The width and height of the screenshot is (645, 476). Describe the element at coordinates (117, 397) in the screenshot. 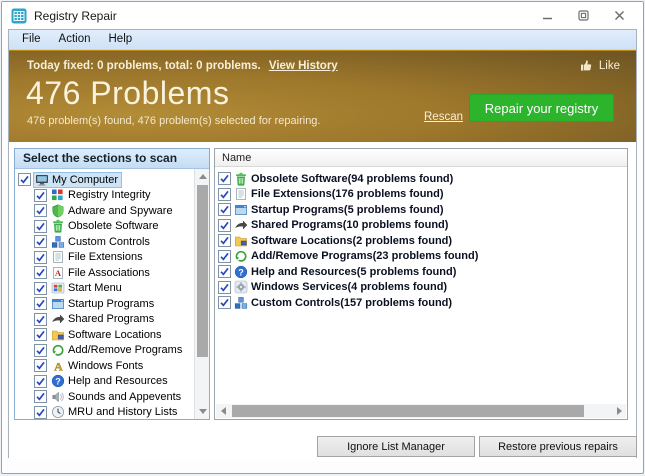

I see `tree-item-content: Sounds and Appevents` at that location.